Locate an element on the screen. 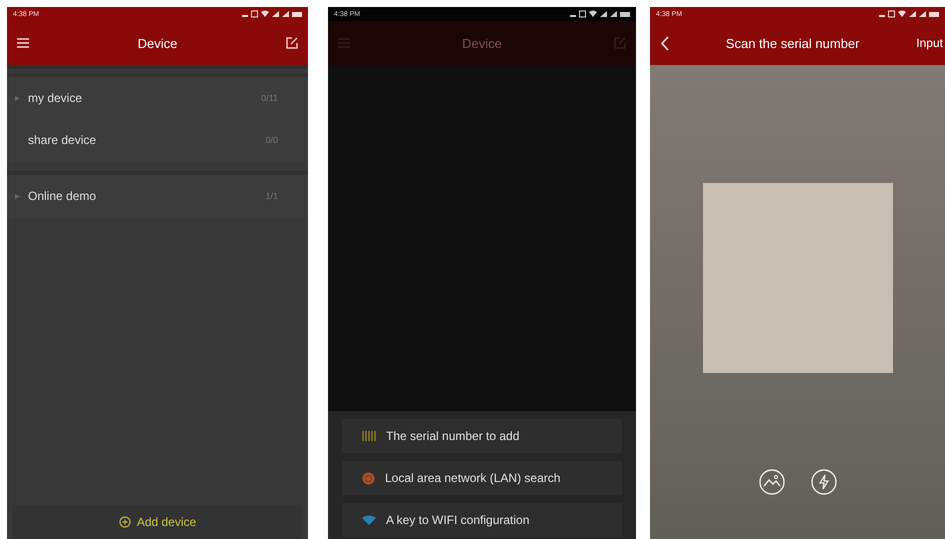 This screenshot has width=945, height=539. device-group-row: Online demo 1/1 is located at coordinates (157, 196).